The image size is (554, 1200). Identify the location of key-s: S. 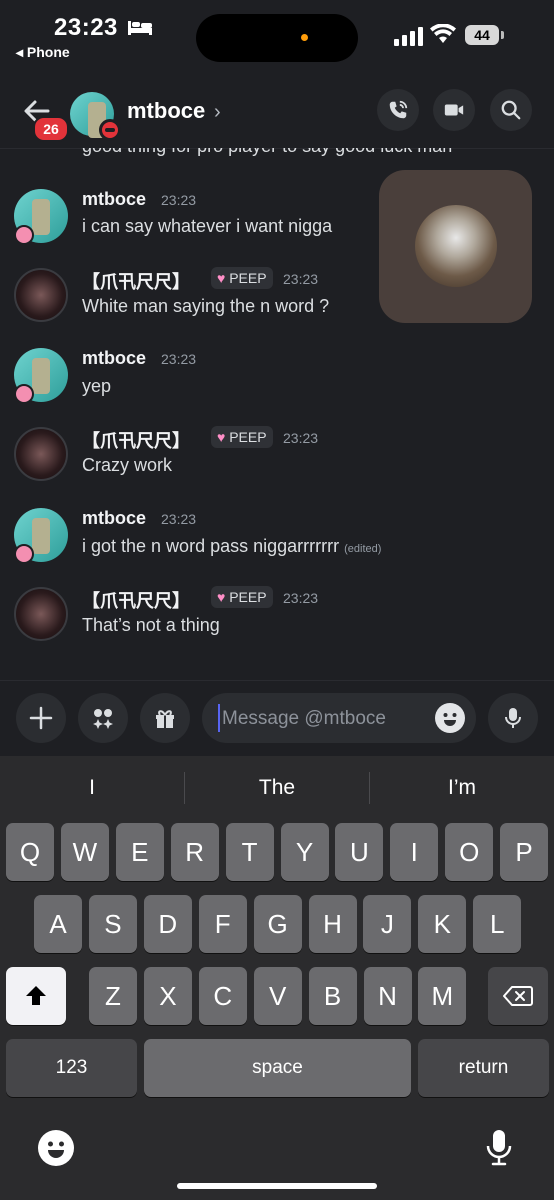
(112, 924).